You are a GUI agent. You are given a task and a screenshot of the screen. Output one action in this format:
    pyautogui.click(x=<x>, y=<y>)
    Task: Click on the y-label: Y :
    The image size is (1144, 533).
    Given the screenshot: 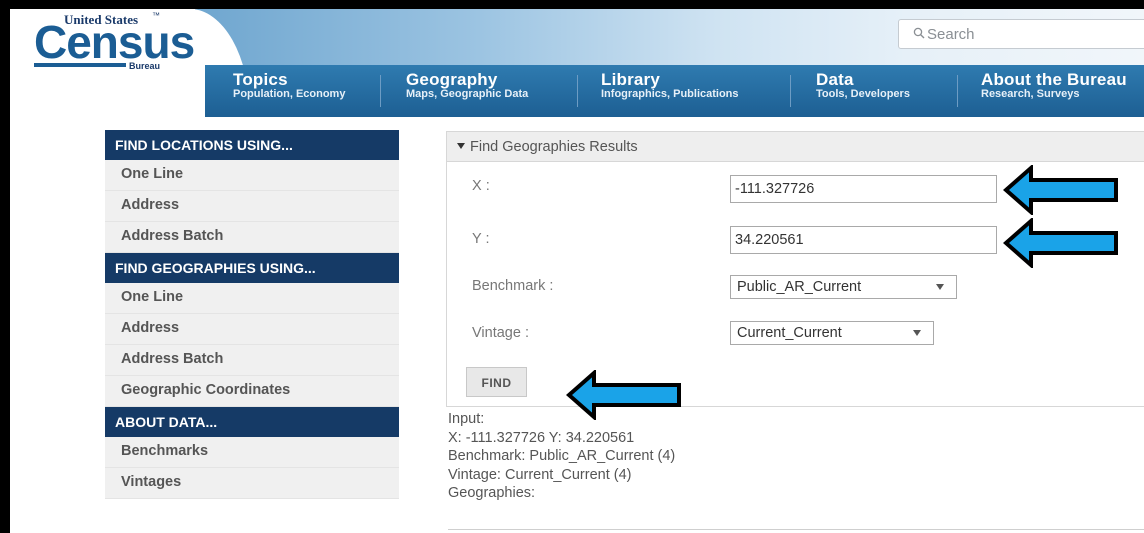 What is the action you would take?
    pyautogui.click(x=481, y=239)
    